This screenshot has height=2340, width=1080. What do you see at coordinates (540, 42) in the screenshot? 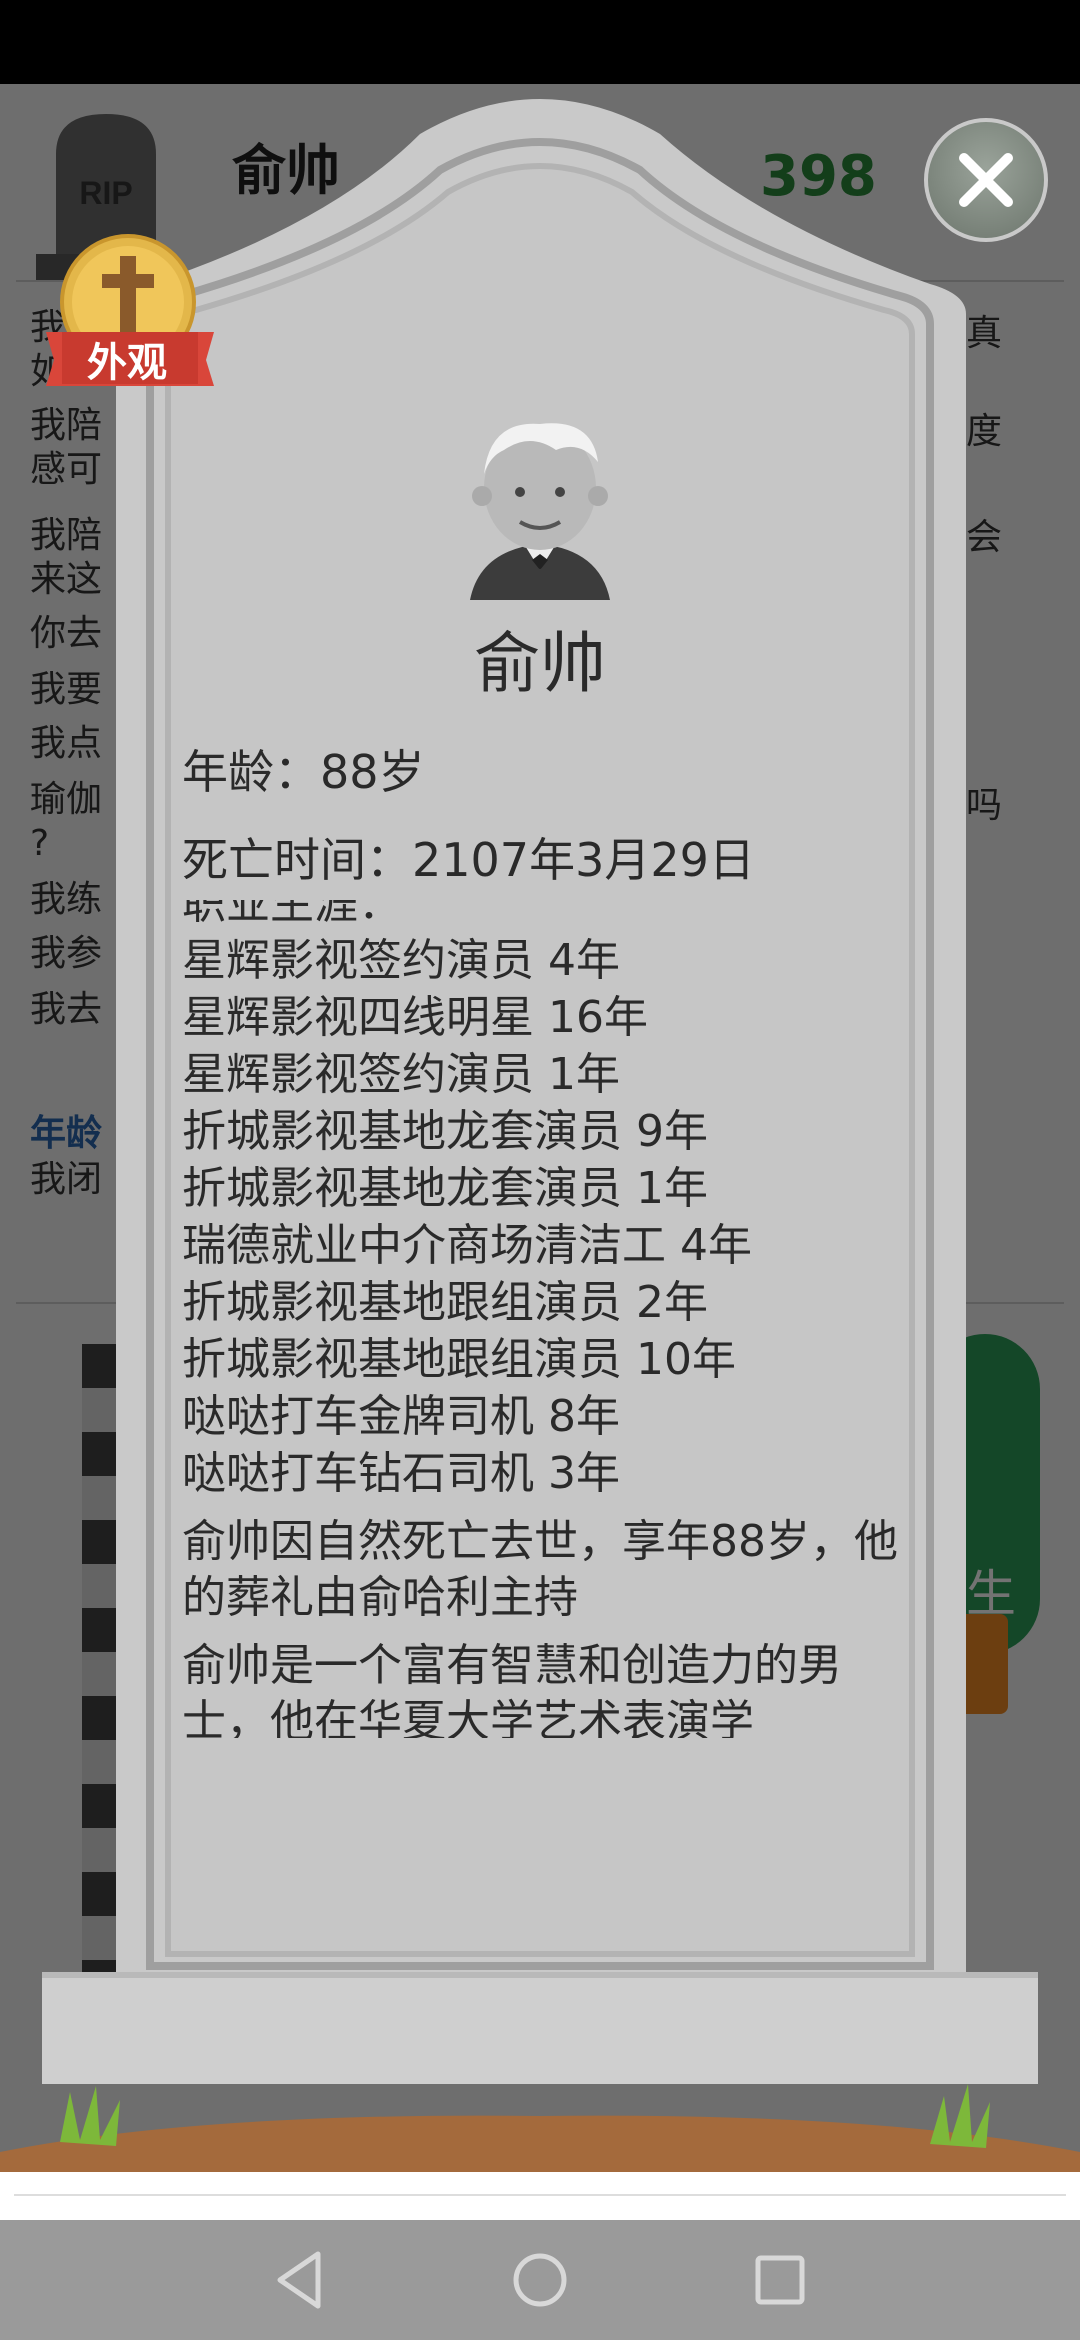
I see `status-bar` at bounding box center [540, 42].